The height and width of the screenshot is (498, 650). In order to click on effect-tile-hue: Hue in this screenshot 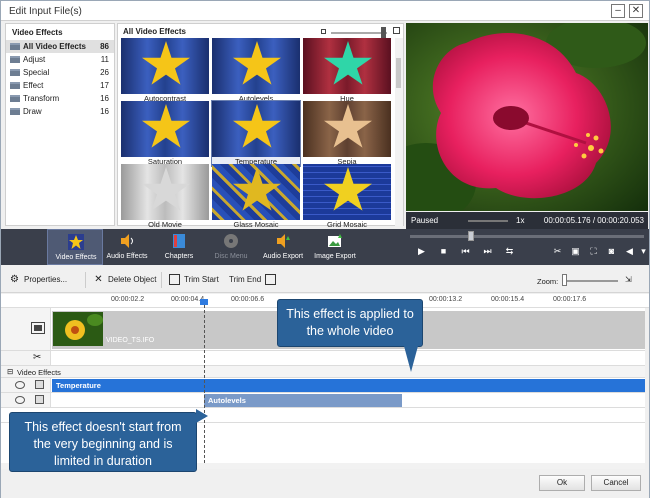, I will do `click(347, 70)`.